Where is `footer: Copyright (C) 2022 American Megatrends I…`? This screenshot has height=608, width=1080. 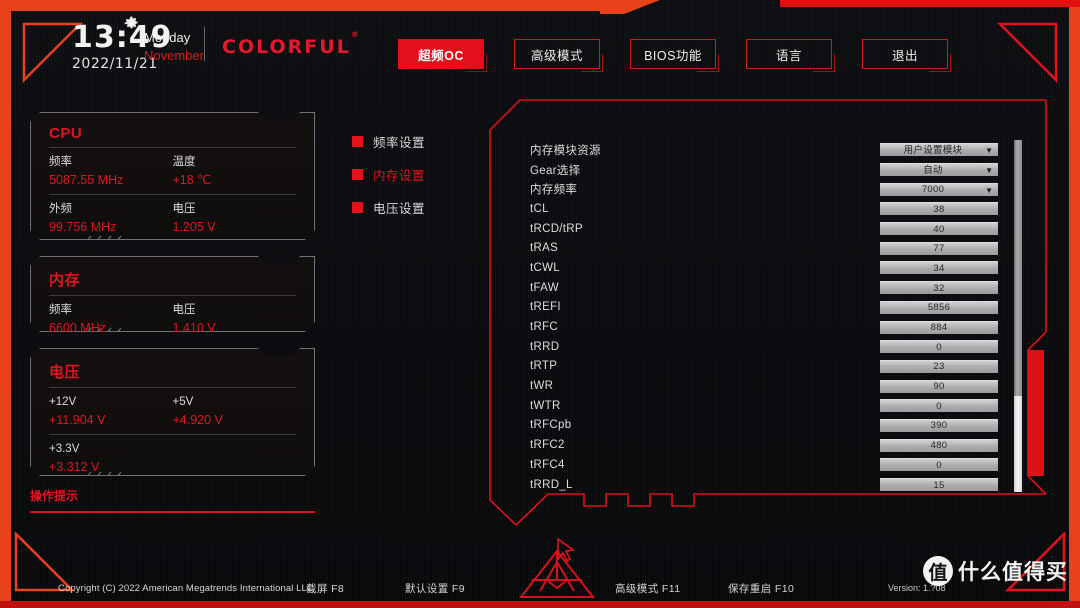 footer: Copyright (C) 2022 American Megatrends I… is located at coordinates (540, 588).